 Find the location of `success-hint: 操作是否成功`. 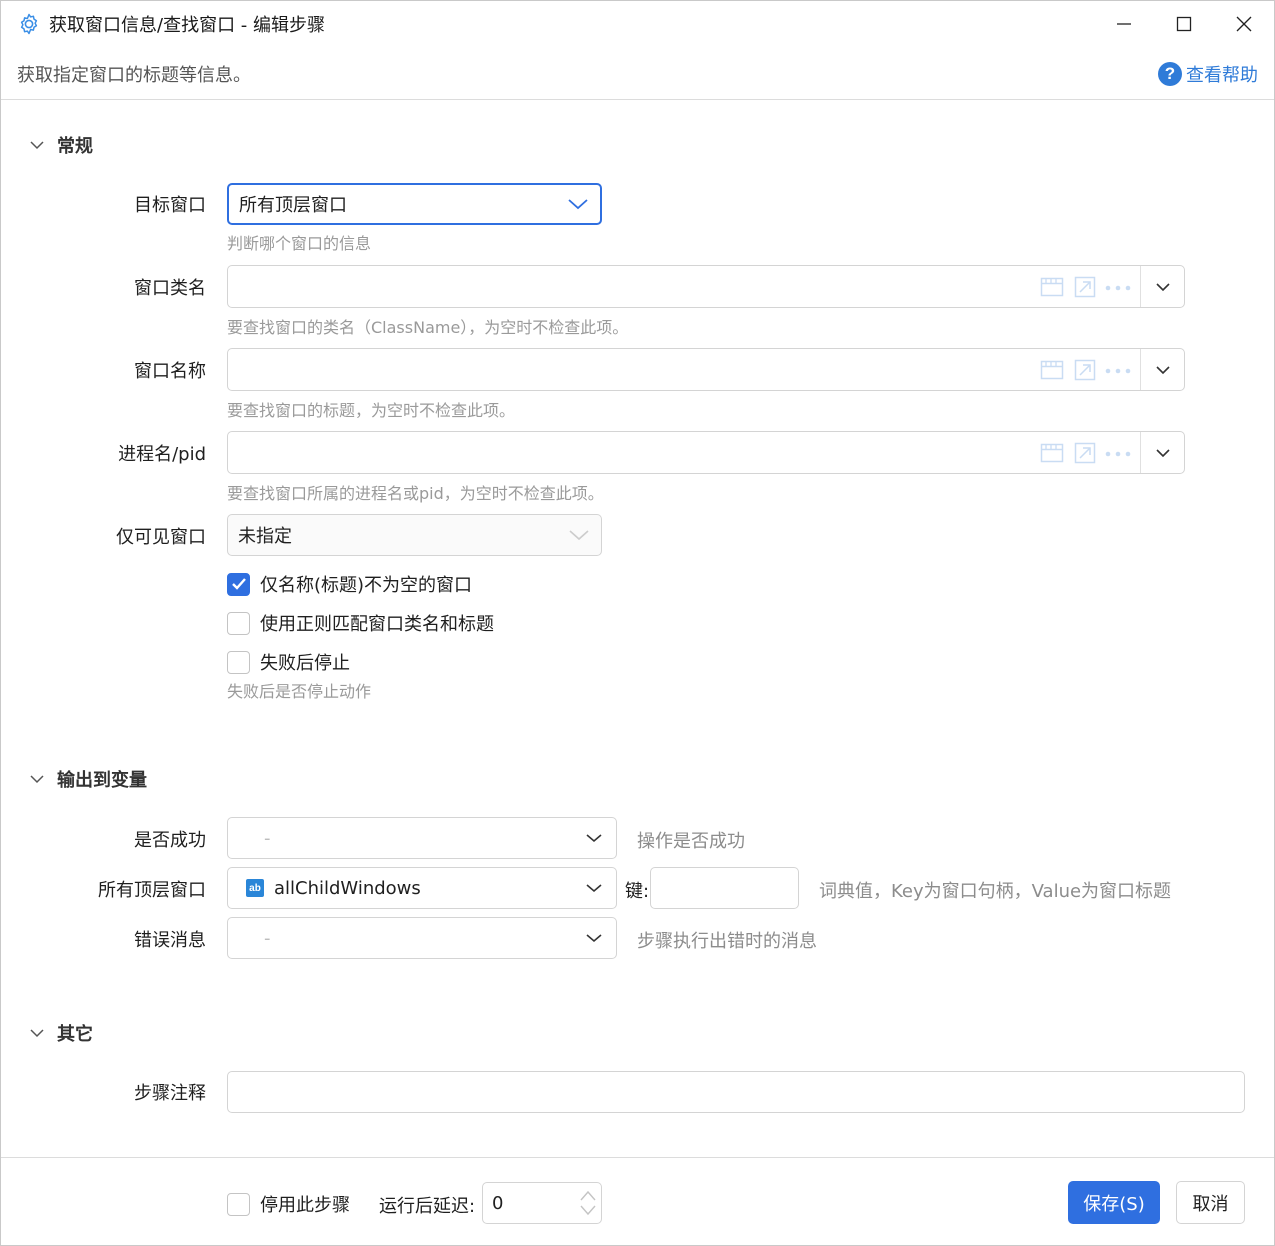

success-hint: 操作是否成功 is located at coordinates (691, 841).